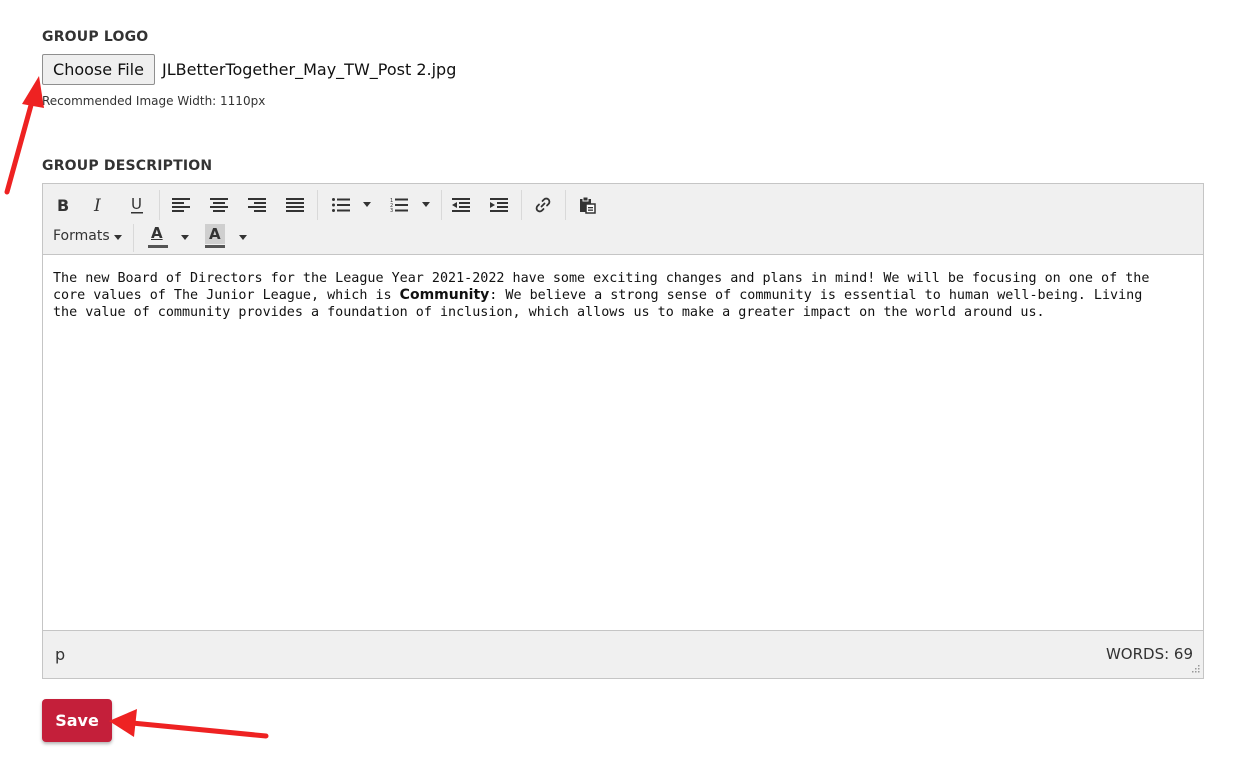 Image resolution: width=1237 pixels, height=762 pixels. What do you see at coordinates (623, 654) in the screenshot?
I see `editor-statusbar: p WORDS: 69` at bounding box center [623, 654].